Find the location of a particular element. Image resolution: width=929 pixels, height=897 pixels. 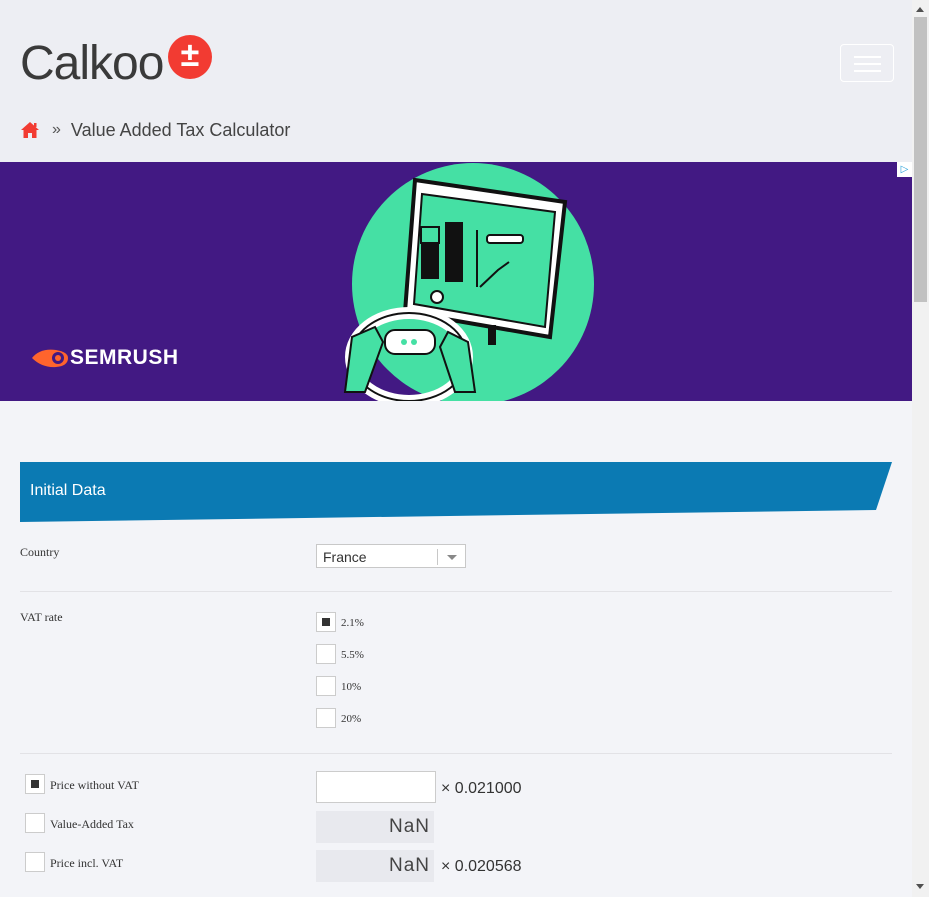

semrush-wordmark: SEMRUSH is located at coordinates (124, 357).